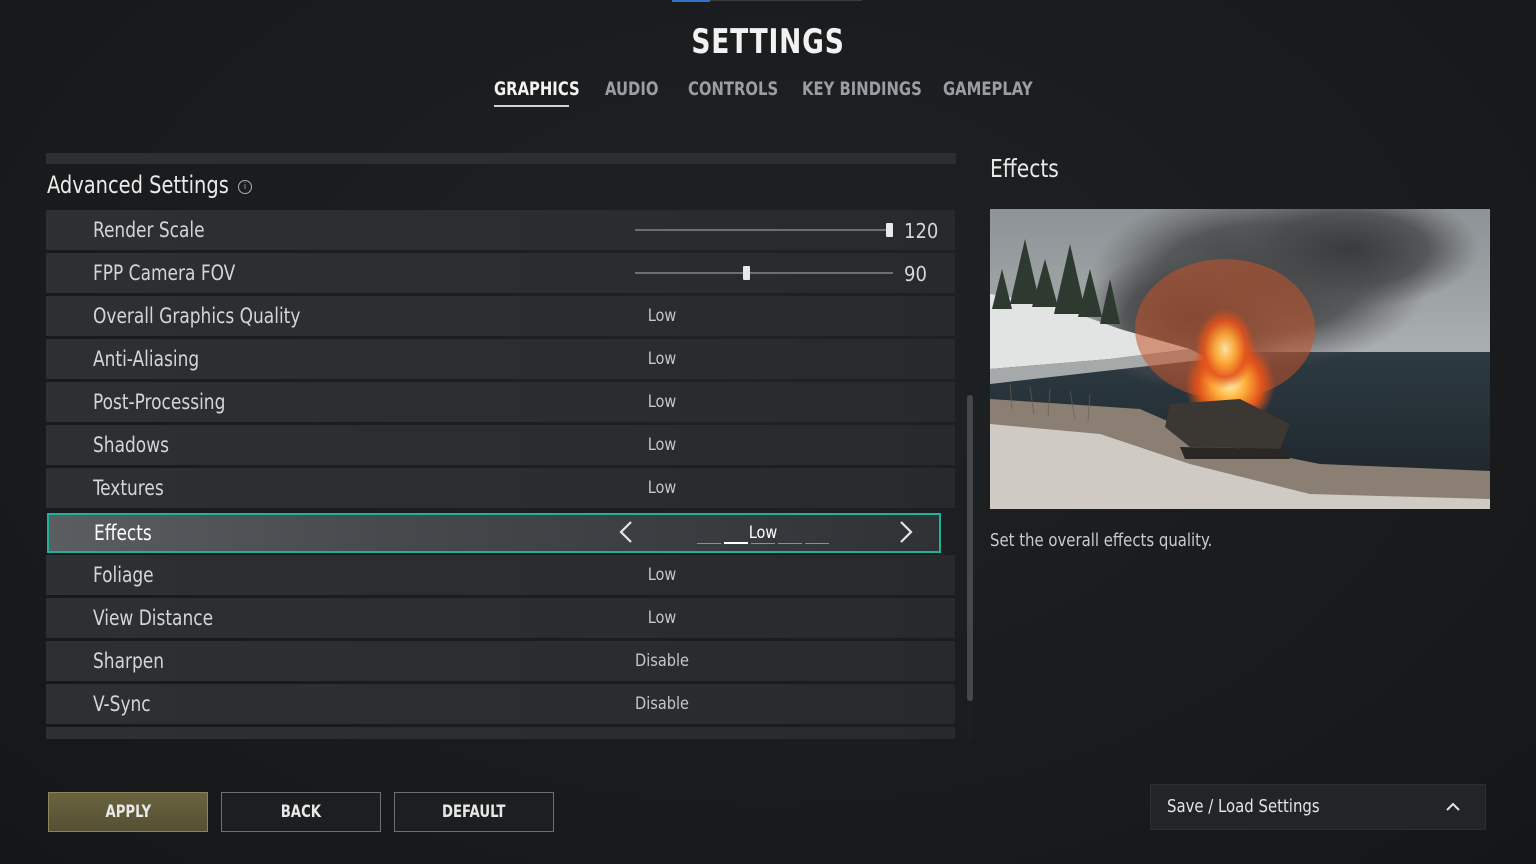 The height and width of the screenshot is (864, 1536). What do you see at coordinates (500, 359) in the screenshot?
I see `setting-row-anti-aliasing: Anti-Aliasing Low` at bounding box center [500, 359].